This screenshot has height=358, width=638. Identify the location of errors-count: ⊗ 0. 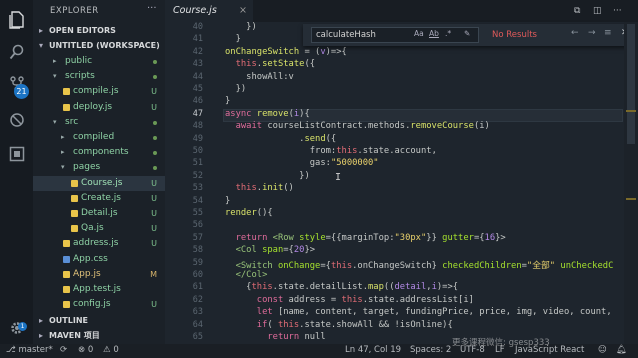
(85, 350).